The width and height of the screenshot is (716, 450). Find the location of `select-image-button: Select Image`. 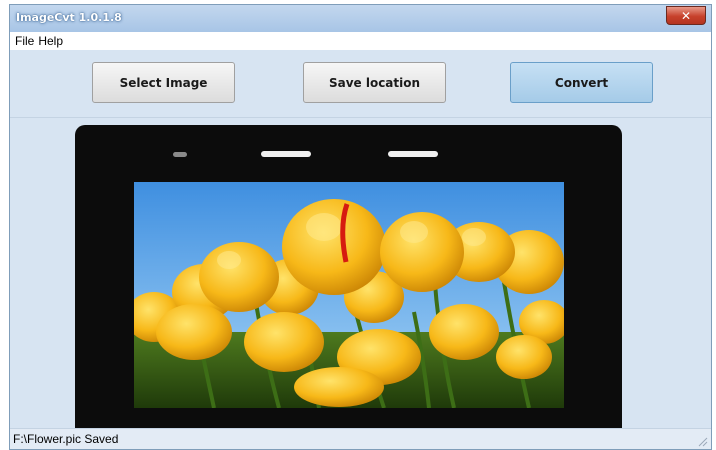

select-image-button: Select Image is located at coordinates (163, 82).